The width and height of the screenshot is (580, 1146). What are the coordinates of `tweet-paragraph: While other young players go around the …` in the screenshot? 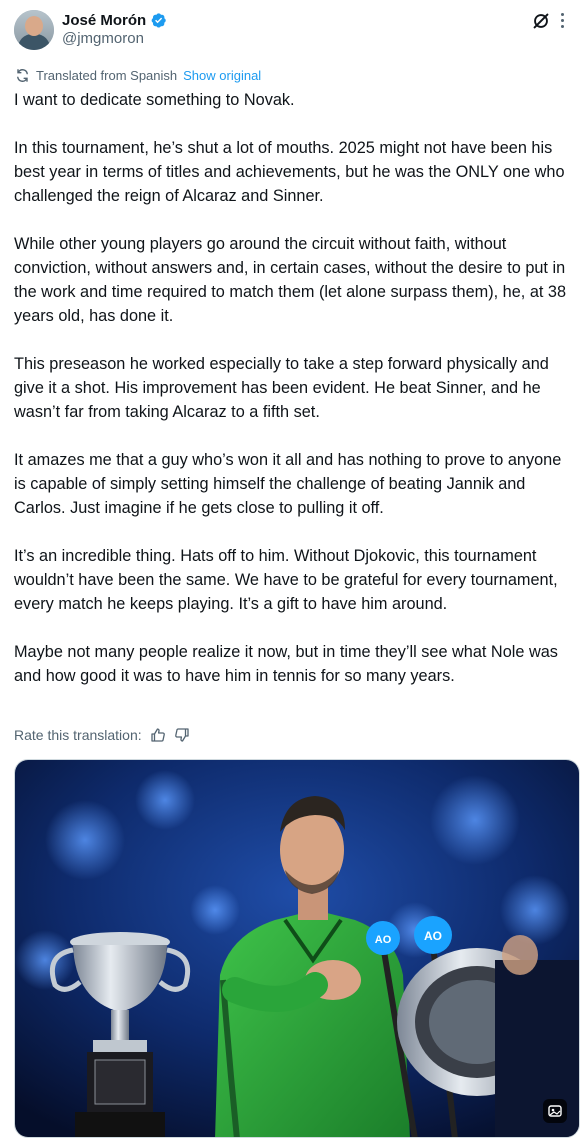 It's located at (290, 280).